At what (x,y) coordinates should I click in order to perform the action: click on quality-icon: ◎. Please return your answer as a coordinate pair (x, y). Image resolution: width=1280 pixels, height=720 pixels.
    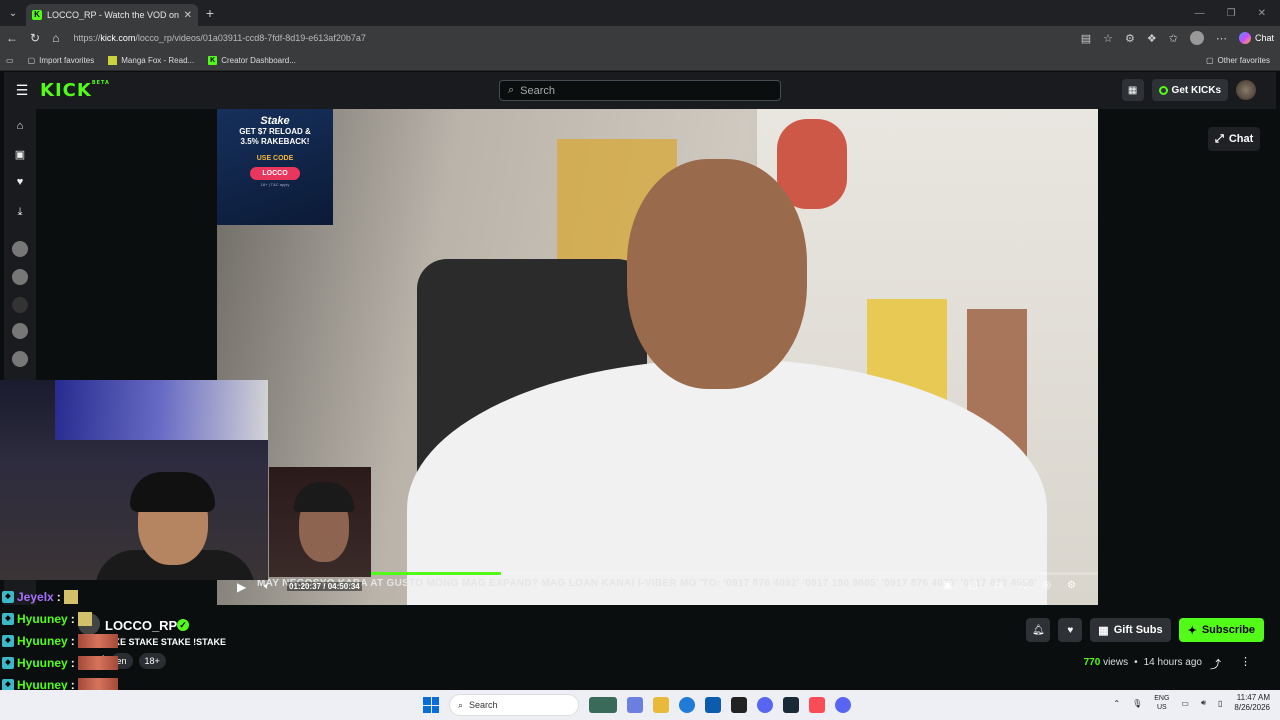
    Looking at the image, I should click on (1046, 585).